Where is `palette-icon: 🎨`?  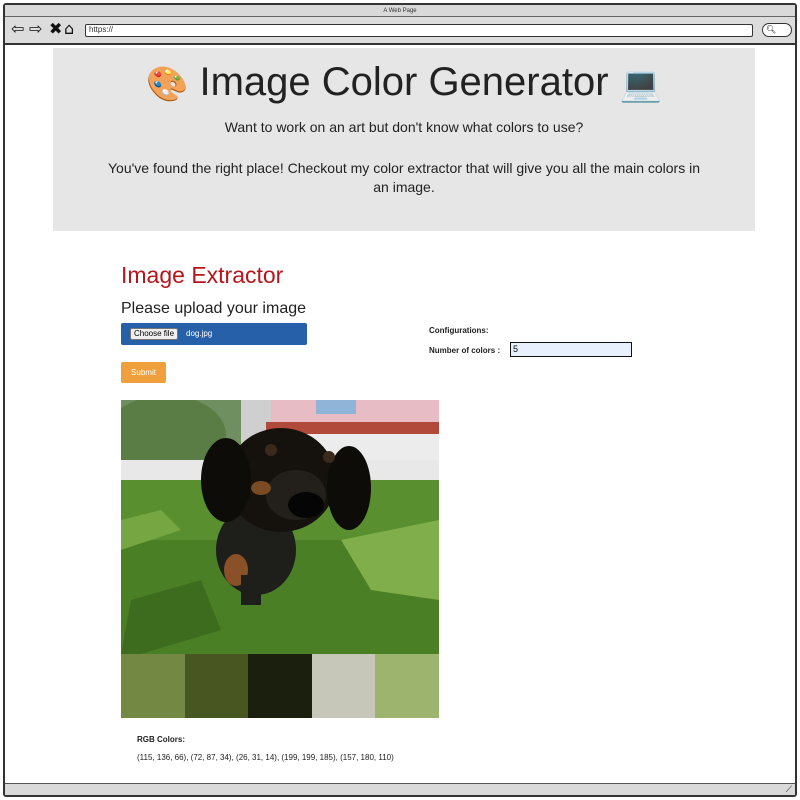
palette-icon: 🎨 is located at coordinates (167, 84).